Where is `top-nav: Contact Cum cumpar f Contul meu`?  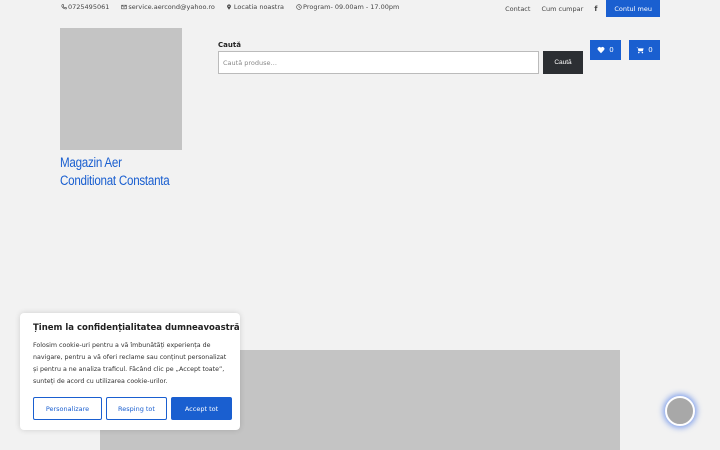
top-nav: Contact Cum cumpar f Contul meu is located at coordinates (577, 8).